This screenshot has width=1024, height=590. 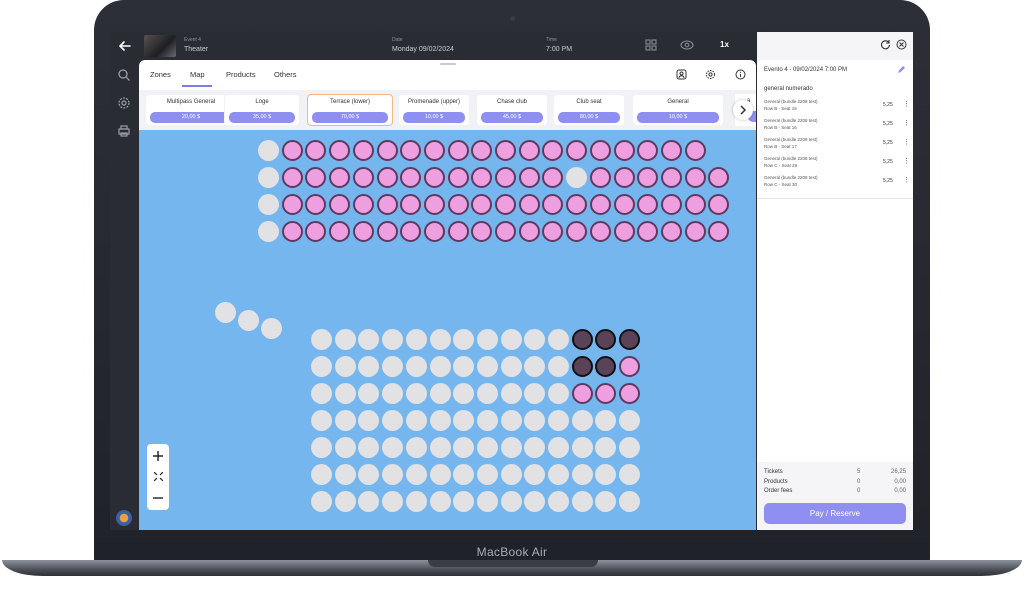 What do you see at coordinates (241, 74) in the screenshot?
I see `tab-products: Products` at bounding box center [241, 74].